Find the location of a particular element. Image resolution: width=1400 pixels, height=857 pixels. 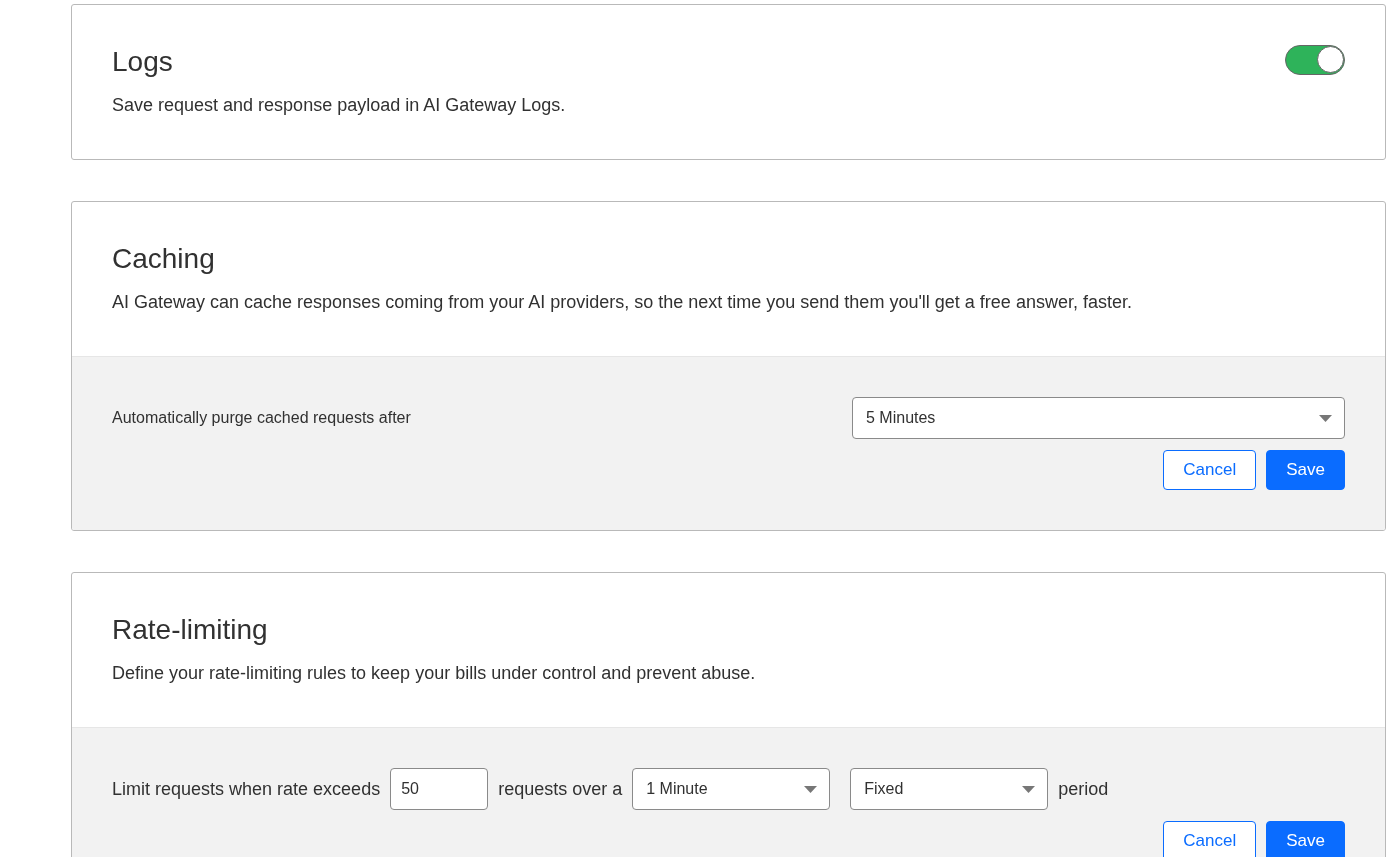

section-description: Save request and response payload in AI Gateway Logs. is located at coordinates (339, 105).